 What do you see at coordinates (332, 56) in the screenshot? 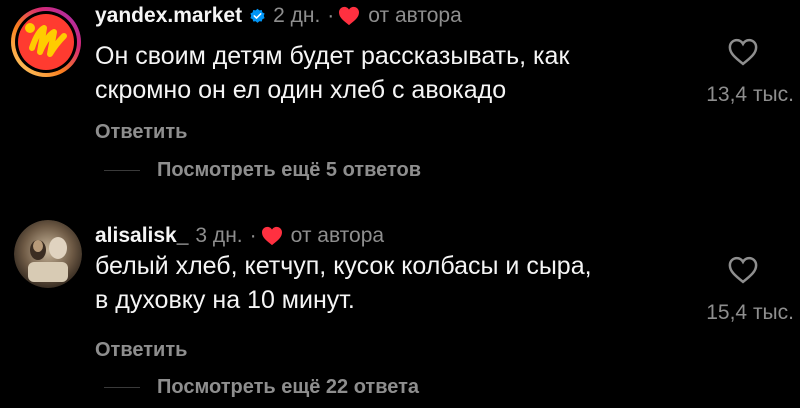
I see `comment-text-line: Он своим детям будет рассказывать, как` at bounding box center [332, 56].